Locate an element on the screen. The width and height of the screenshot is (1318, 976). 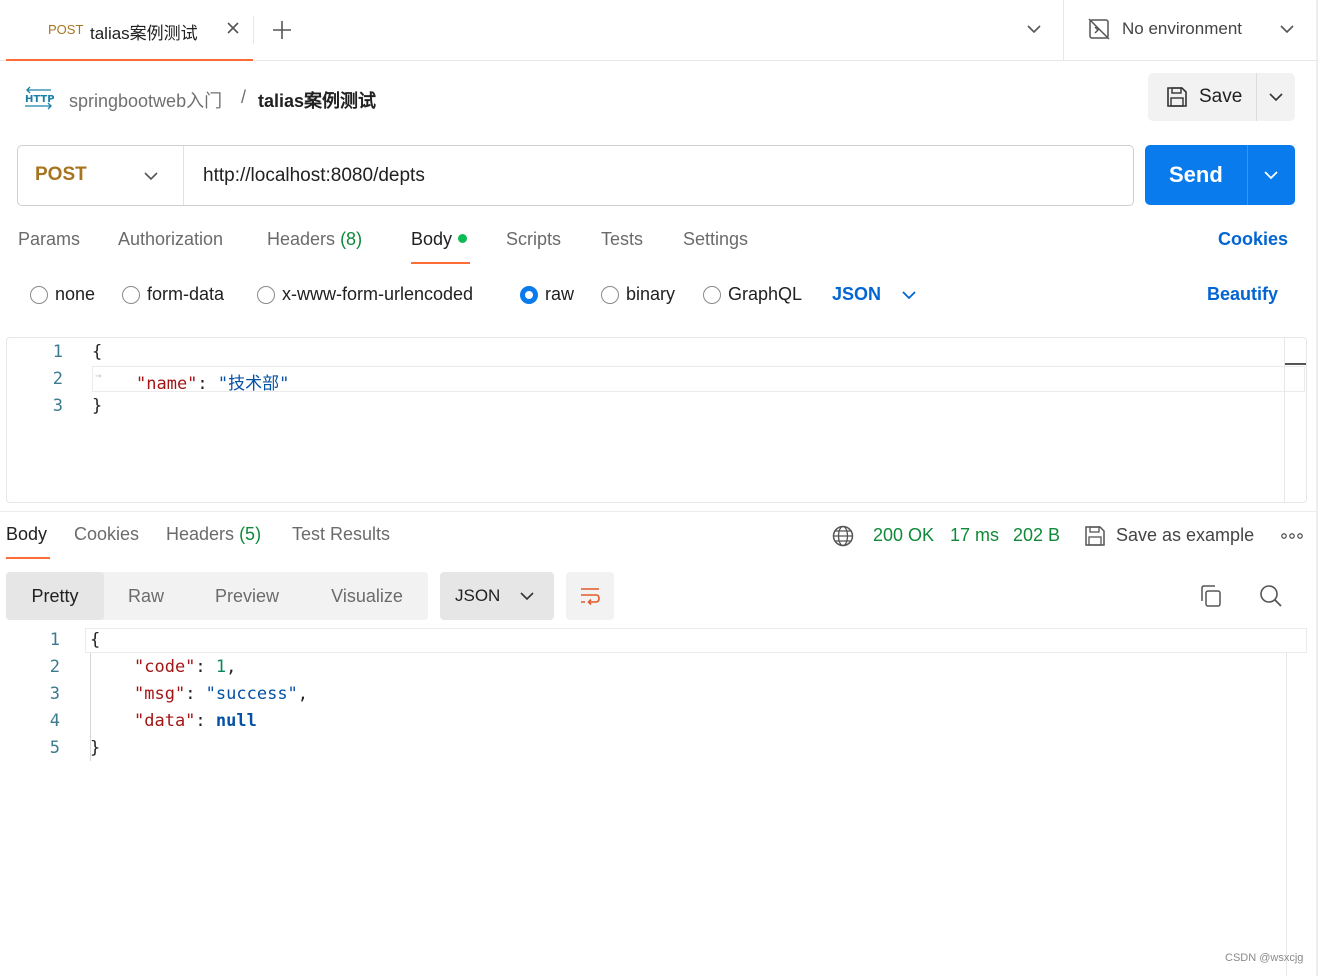
code-line: "code": 1, is located at coordinates (185, 667).